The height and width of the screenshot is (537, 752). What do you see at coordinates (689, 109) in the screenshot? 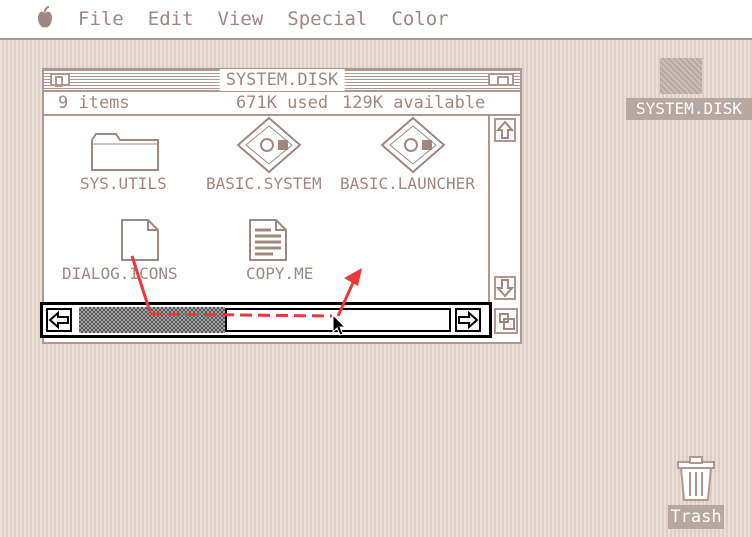
I see `disk-label: SYSTEM.DISK` at bounding box center [689, 109].